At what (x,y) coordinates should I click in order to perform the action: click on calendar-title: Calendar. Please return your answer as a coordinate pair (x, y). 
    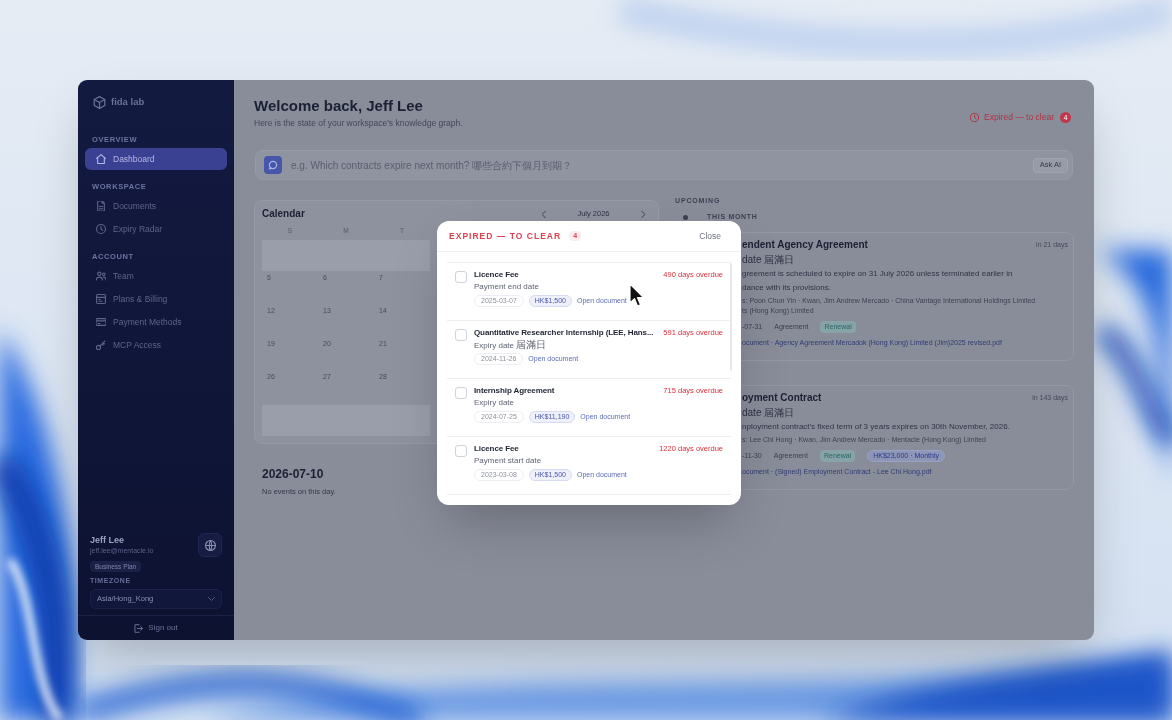
    Looking at the image, I should click on (283, 214).